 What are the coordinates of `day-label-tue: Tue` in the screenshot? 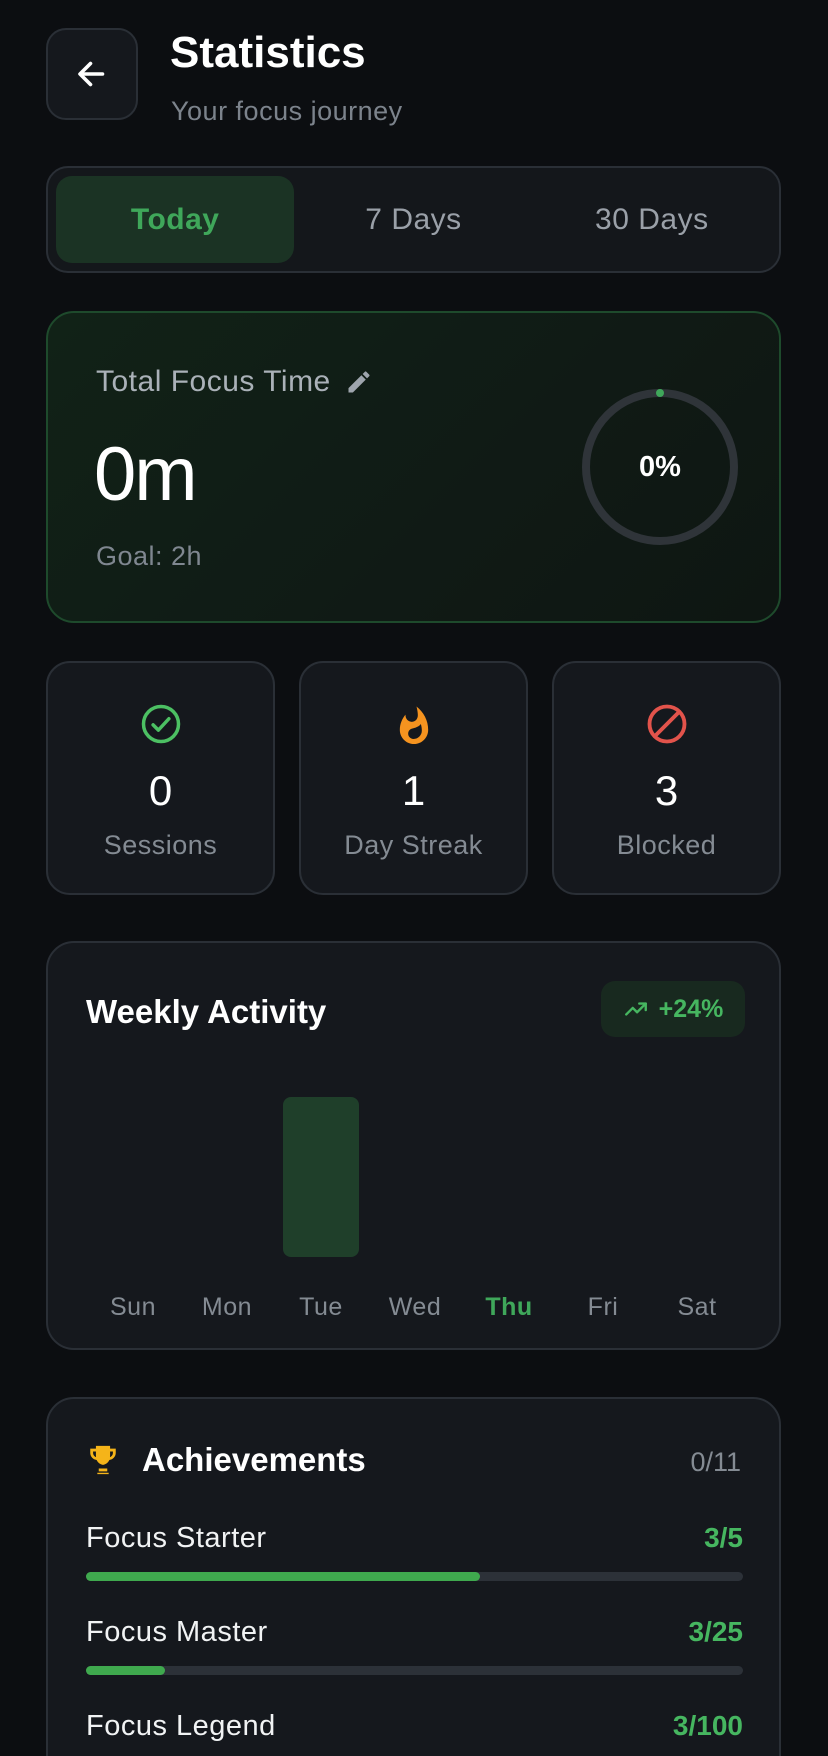 It's located at (321, 1307).